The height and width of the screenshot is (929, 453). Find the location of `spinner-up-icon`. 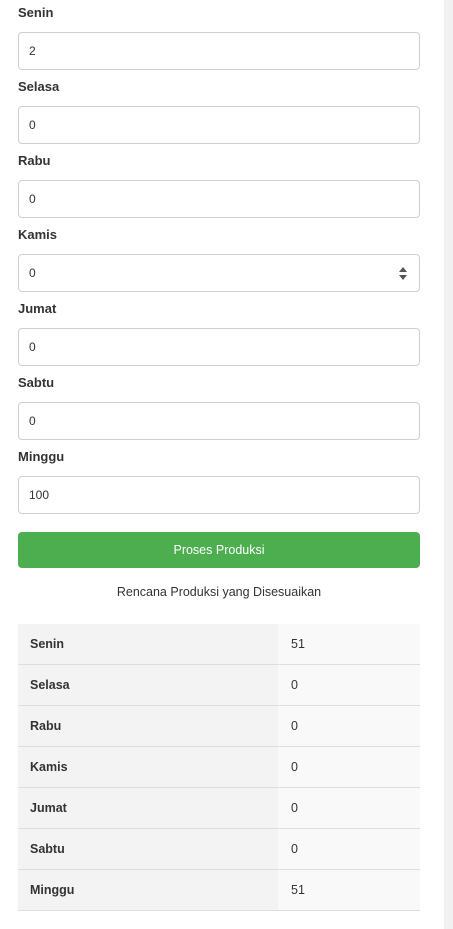

spinner-up-icon is located at coordinates (403, 269).